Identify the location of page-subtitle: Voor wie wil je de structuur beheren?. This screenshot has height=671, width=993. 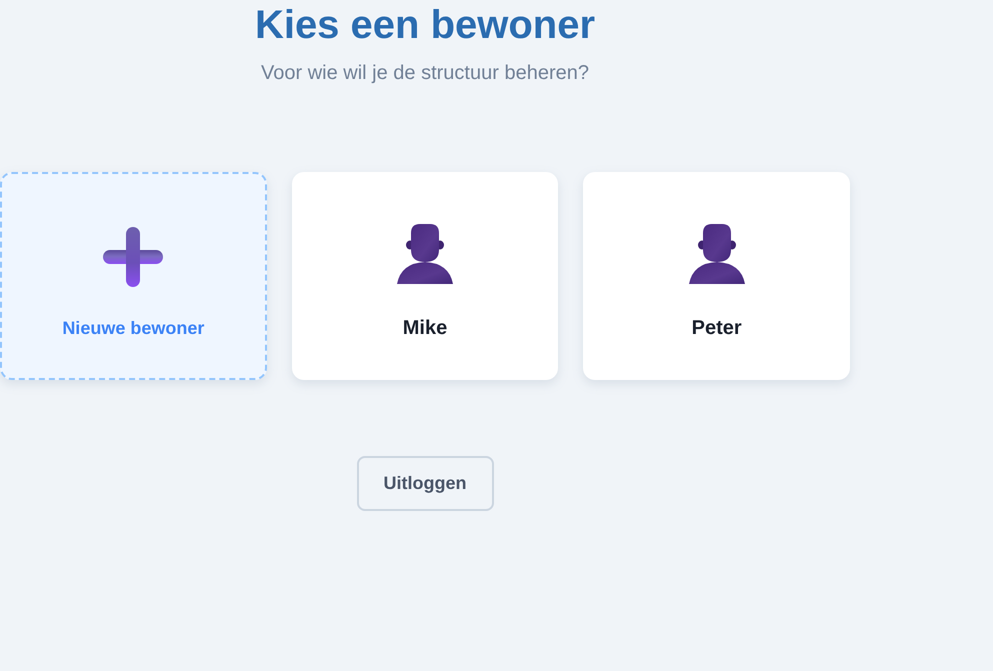
(425, 73).